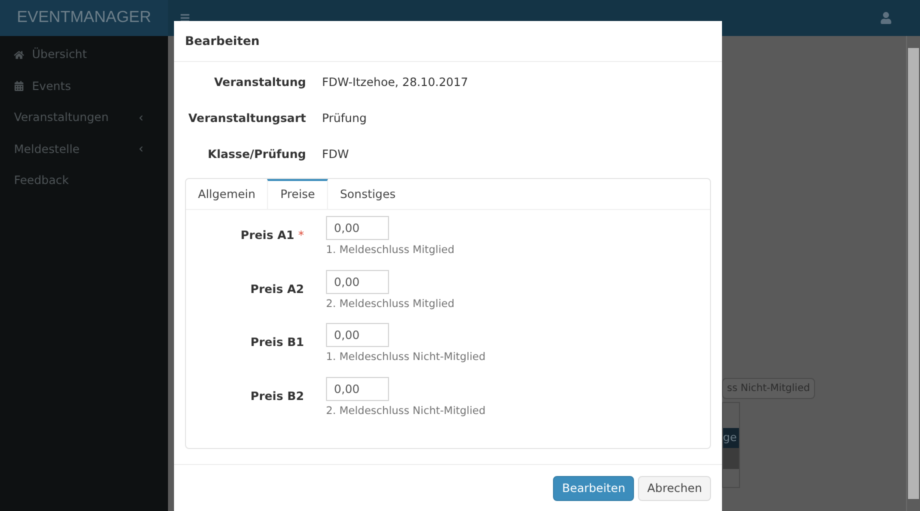 This screenshot has width=920, height=511. I want to click on sidebar-label: Events, so click(52, 86).